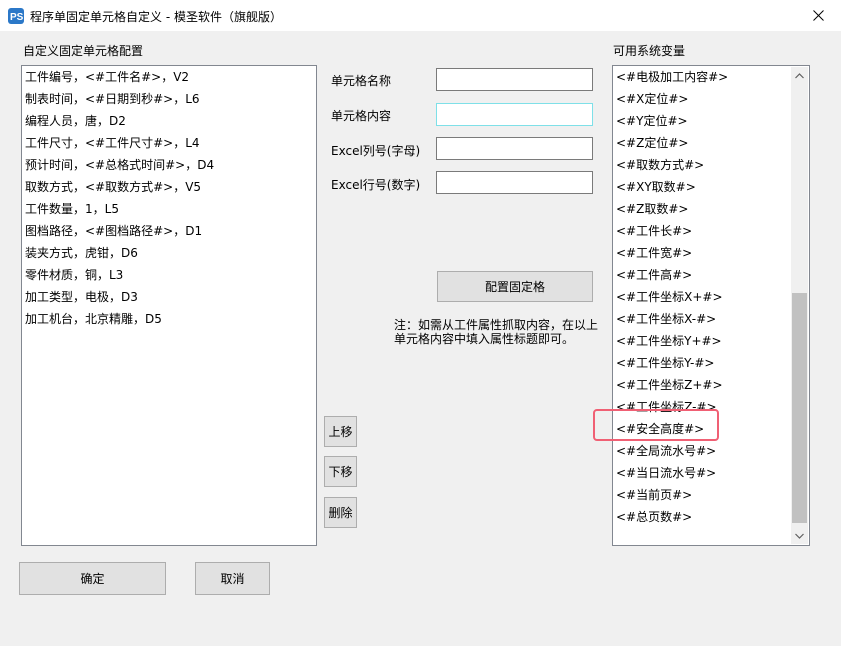 The image size is (841, 646). Describe the element at coordinates (702, 451) in the screenshot. I see `list-item: <#全局流水号#>` at that location.